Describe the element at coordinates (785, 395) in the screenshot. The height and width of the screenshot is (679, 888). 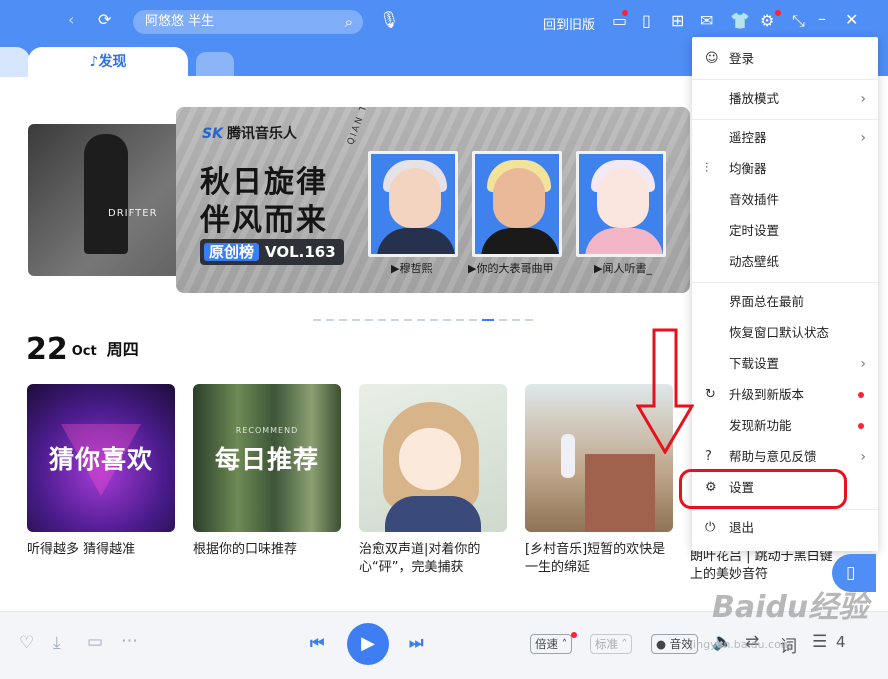
I see `menu-item-upgrade: ↻ 升级到新版本` at that location.